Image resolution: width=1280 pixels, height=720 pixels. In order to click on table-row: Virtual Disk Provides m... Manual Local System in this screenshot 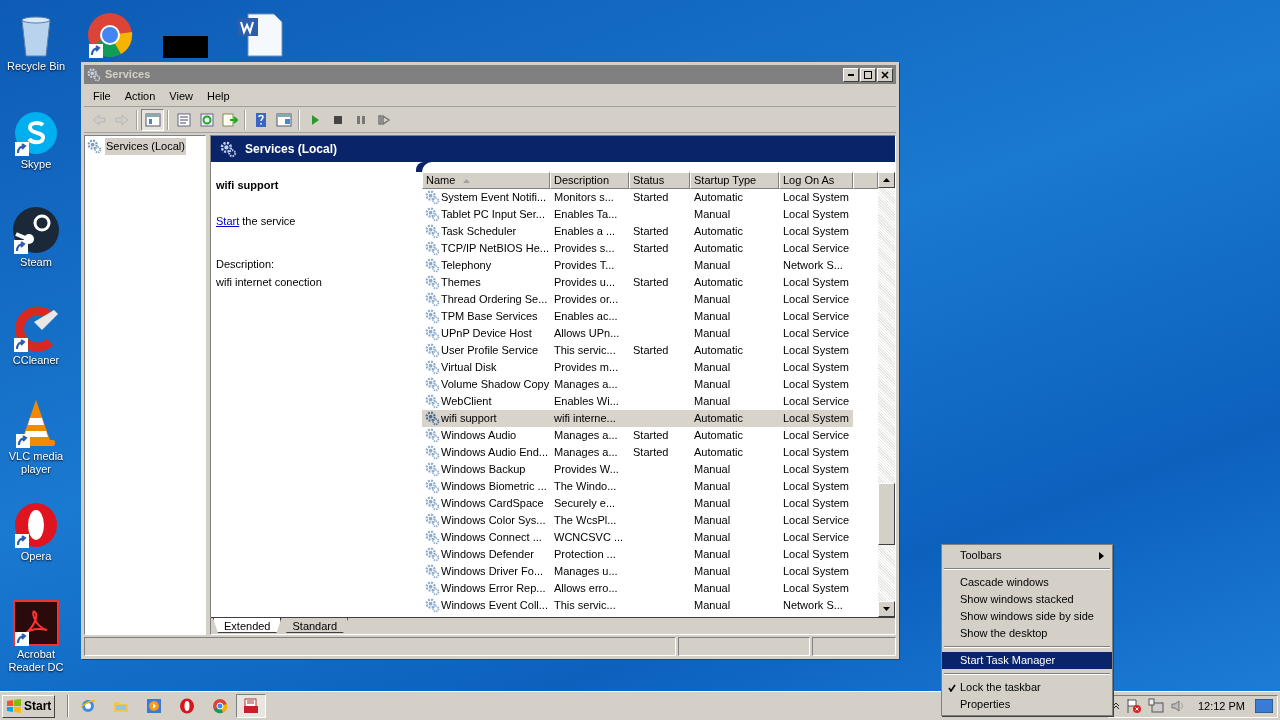, I will do `click(637, 367)`.